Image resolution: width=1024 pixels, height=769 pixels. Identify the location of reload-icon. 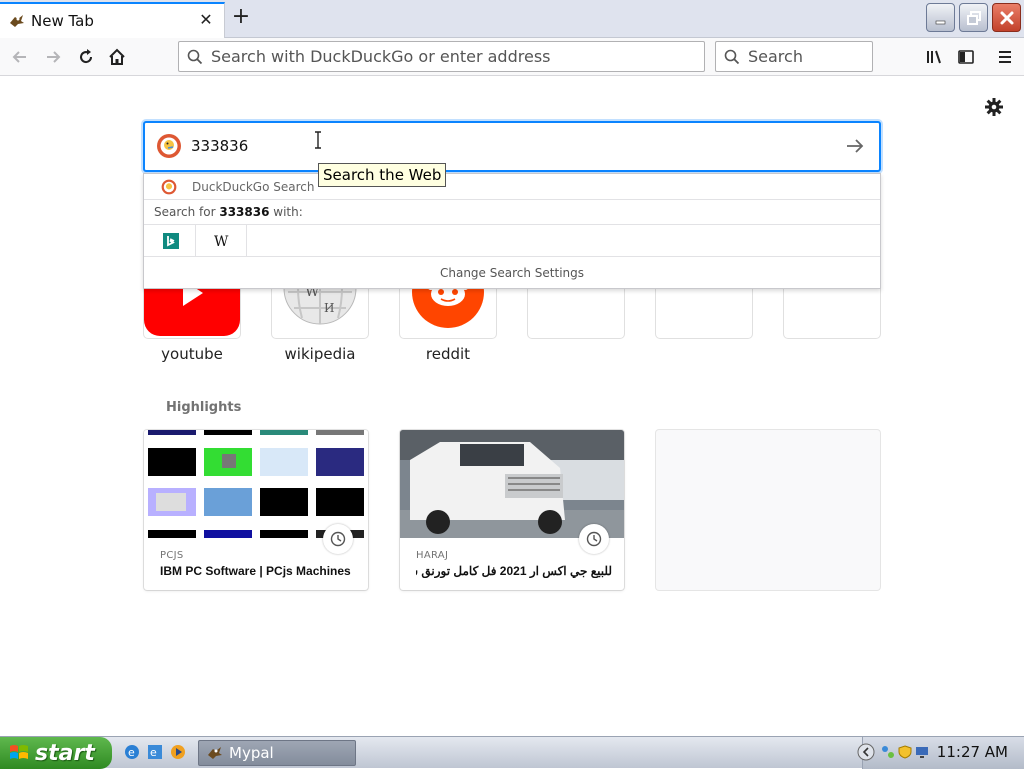
(86, 56).